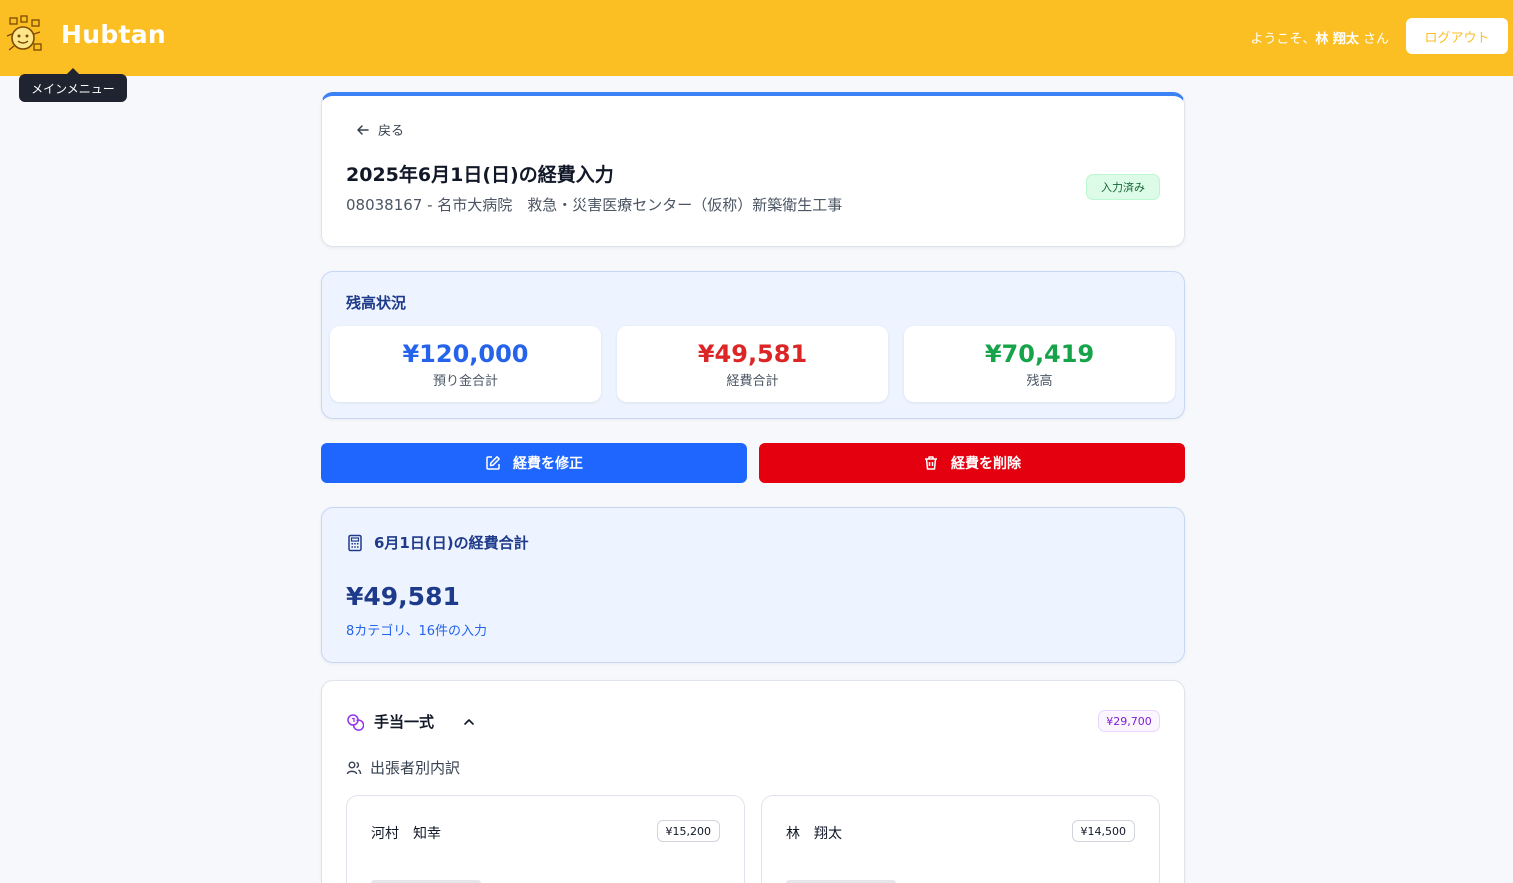 This screenshot has height=883, width=1513. Describe the element at coordinates (1129, 721) in the screenshot. I see `allowance-total-badge: ¥29,700` at that location.